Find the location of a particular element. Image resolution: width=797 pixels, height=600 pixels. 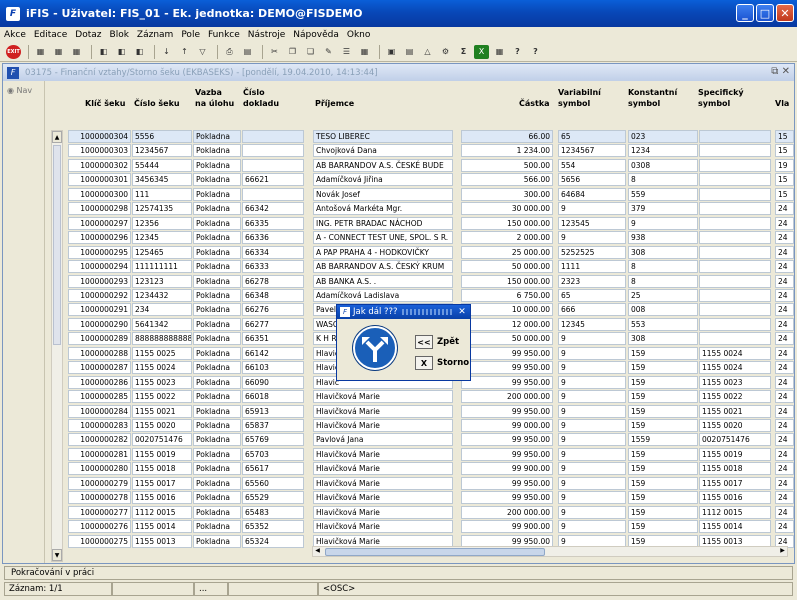

cell-cislo: 1112 0015 is located at coordinates (162, 512).